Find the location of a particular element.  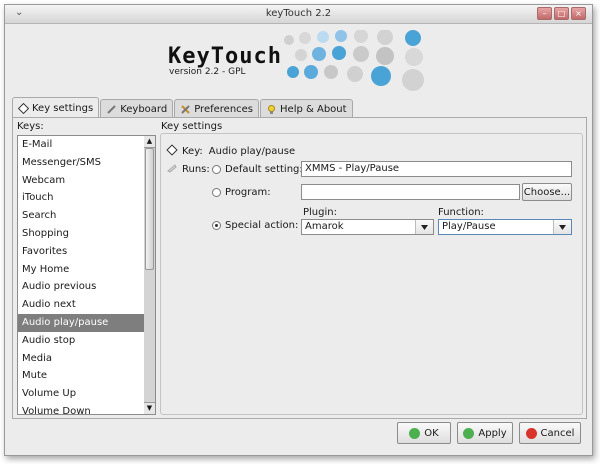

key-list-item: Volume Down is located at coordinates (81, 408).